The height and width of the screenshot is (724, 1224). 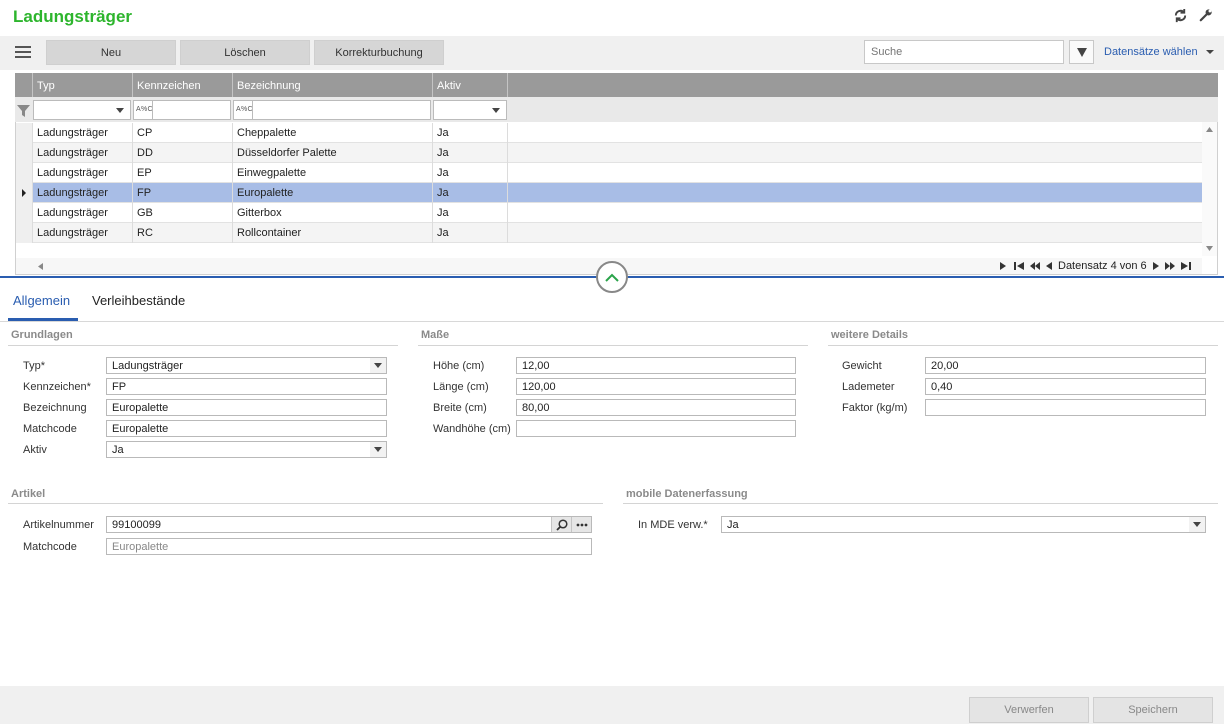 I want to click on table-row: Ladungsträger FP Europalette Ja, so click(x=609, y=193).